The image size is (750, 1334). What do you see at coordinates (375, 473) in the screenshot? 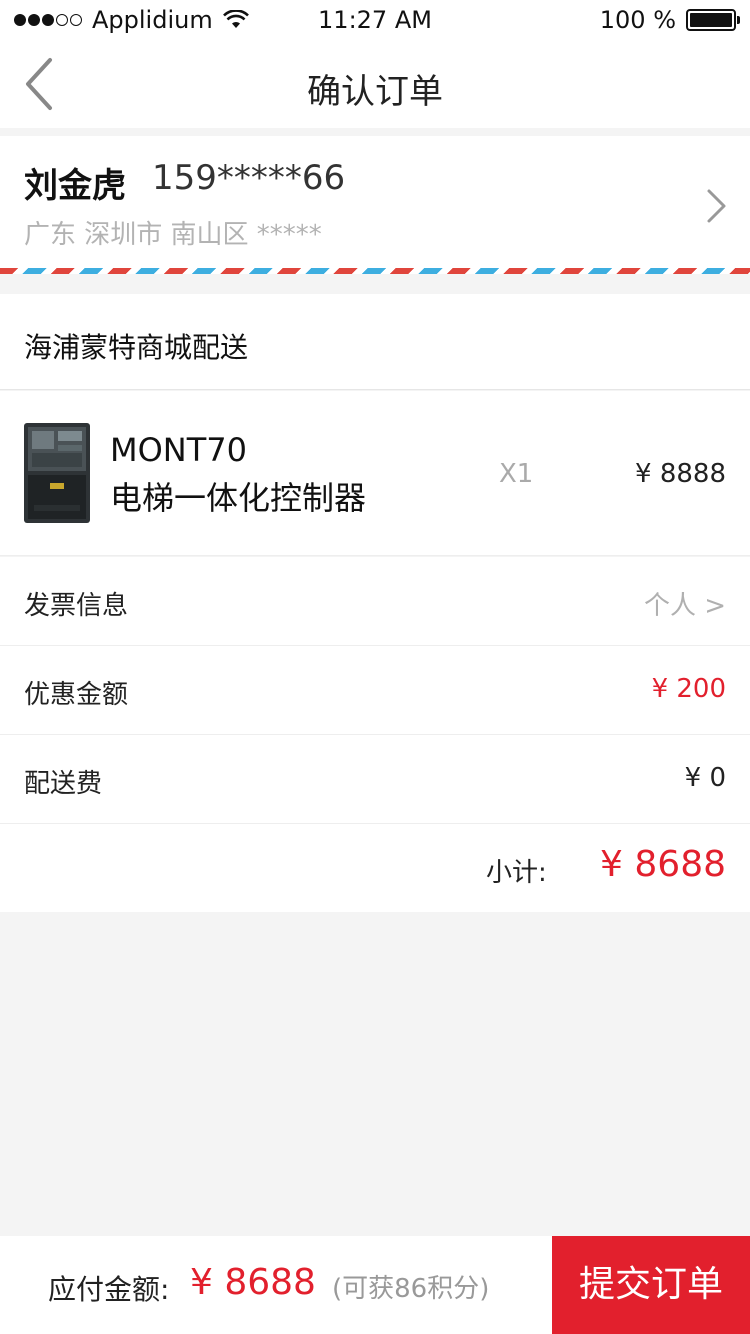
I see `product-item: MONT70 电梯一体化控制器 X1 ¥ 8888` at bounding box center [375, 473].